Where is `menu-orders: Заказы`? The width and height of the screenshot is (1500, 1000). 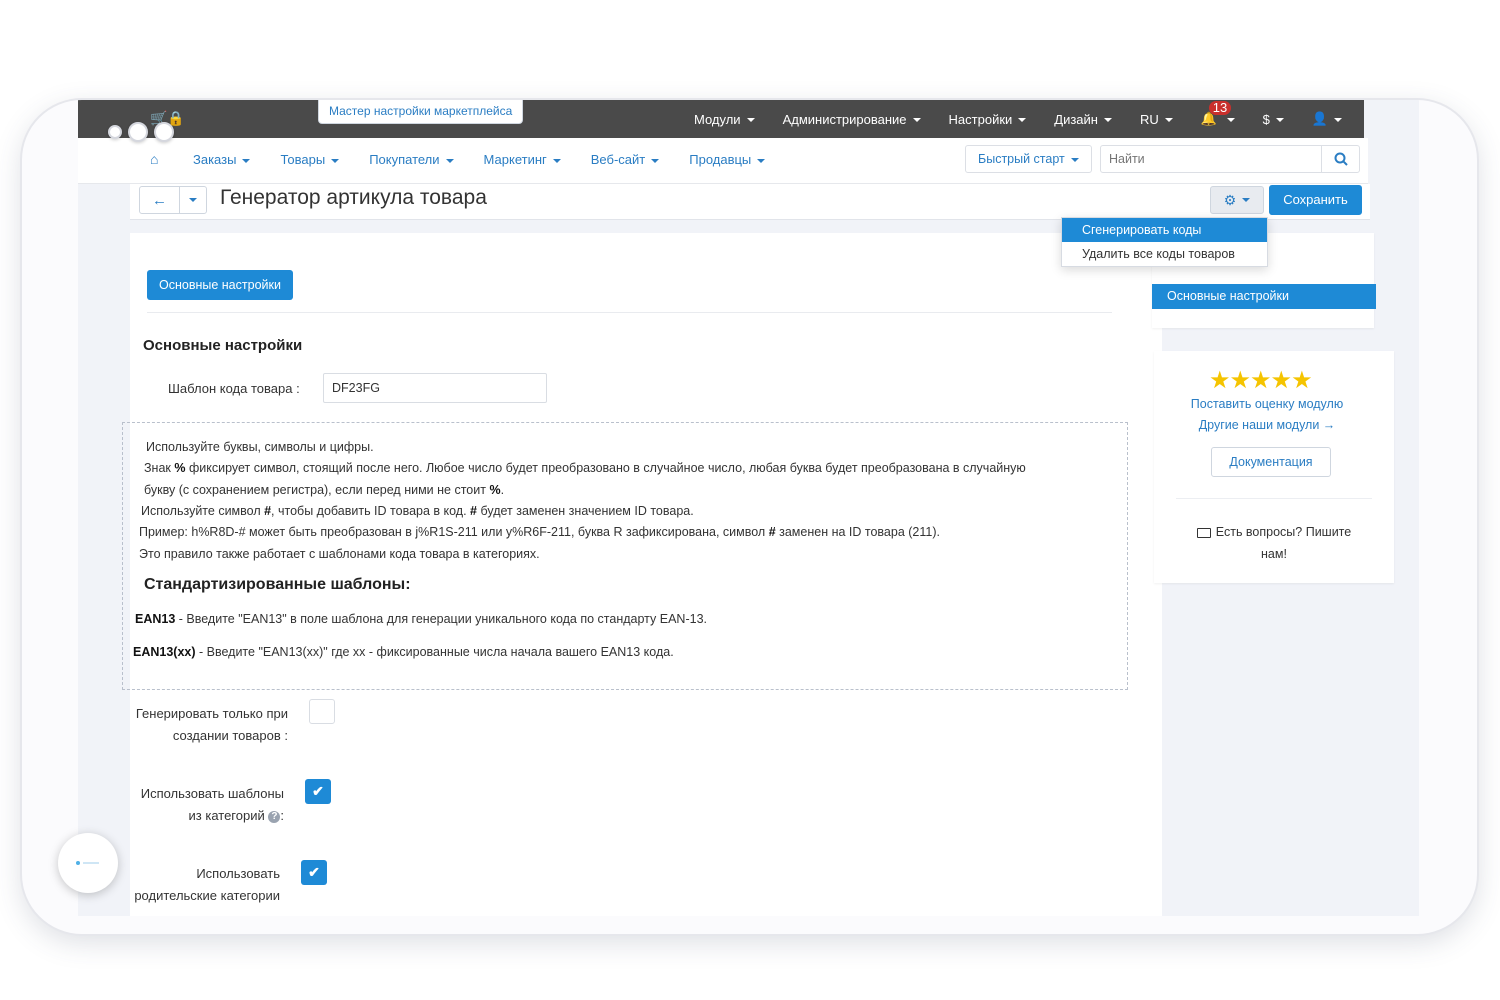 menu-orders: Заказы is located at coordinates (222, 159).